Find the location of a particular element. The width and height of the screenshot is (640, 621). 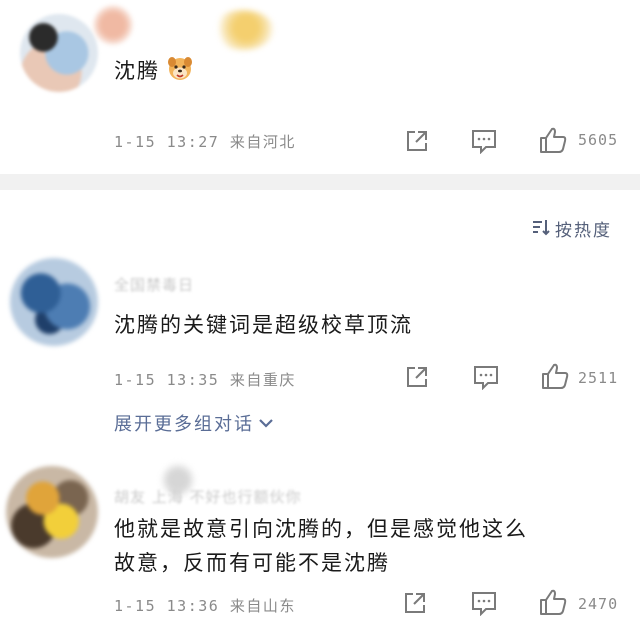

like-count: 5605 is located at coordinates (598, 140).